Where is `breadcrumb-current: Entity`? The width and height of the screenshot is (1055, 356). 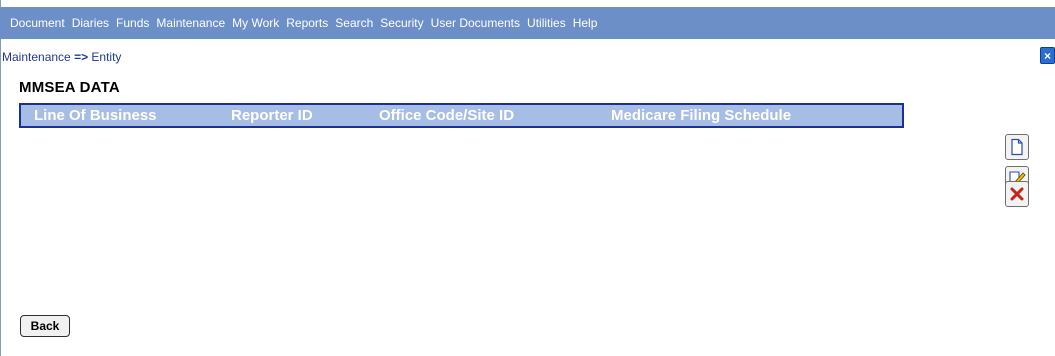 breadcrumb-current: Entity is located at coordinates (106, 57).